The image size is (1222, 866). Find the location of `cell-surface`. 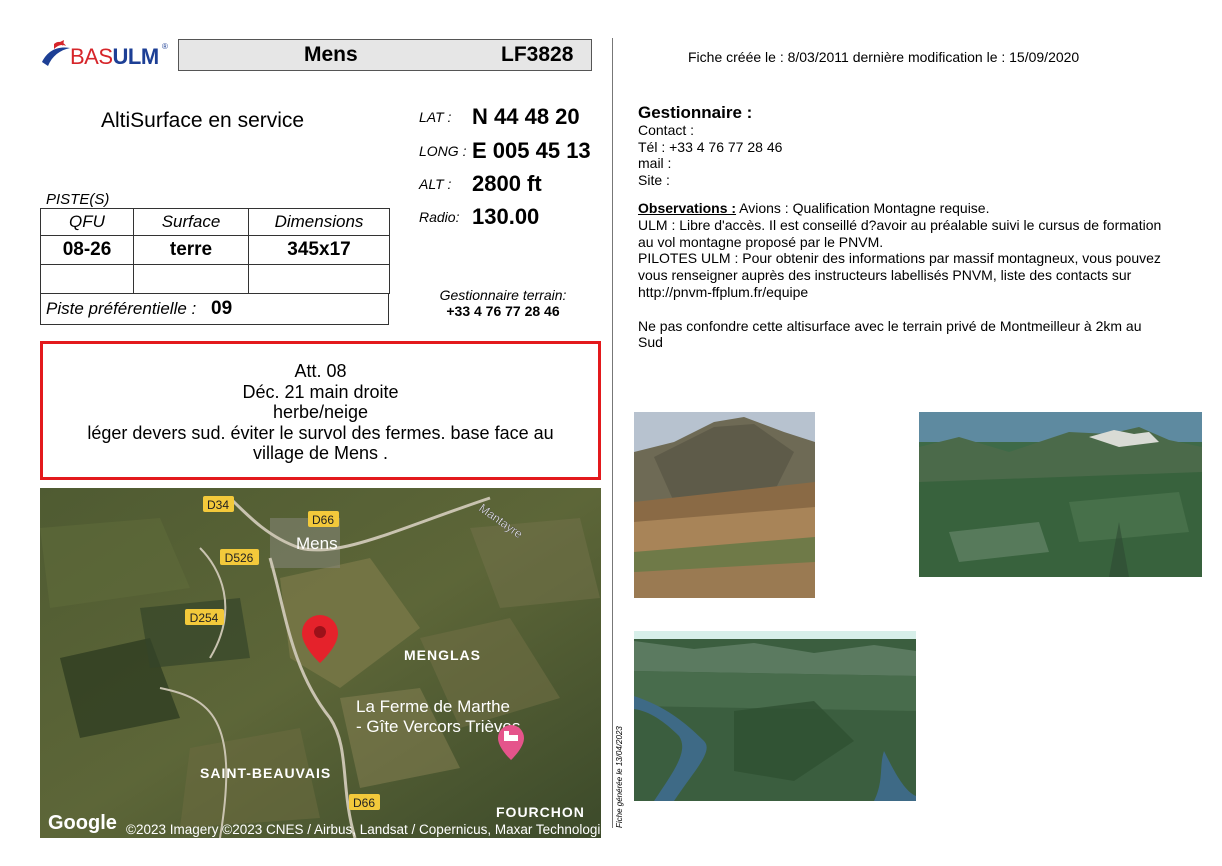

cell-surface is located at coordinates (191, 279).